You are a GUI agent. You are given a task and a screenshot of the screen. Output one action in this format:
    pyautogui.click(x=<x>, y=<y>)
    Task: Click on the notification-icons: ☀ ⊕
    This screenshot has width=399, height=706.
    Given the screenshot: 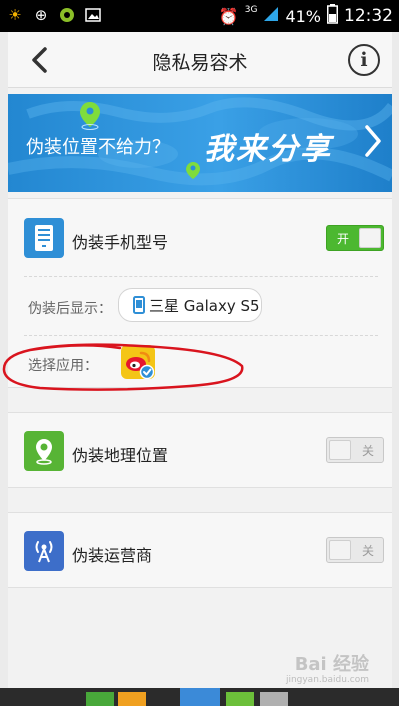 What is the action you would take?
    pyautogui.click(x=54, y=15)
    